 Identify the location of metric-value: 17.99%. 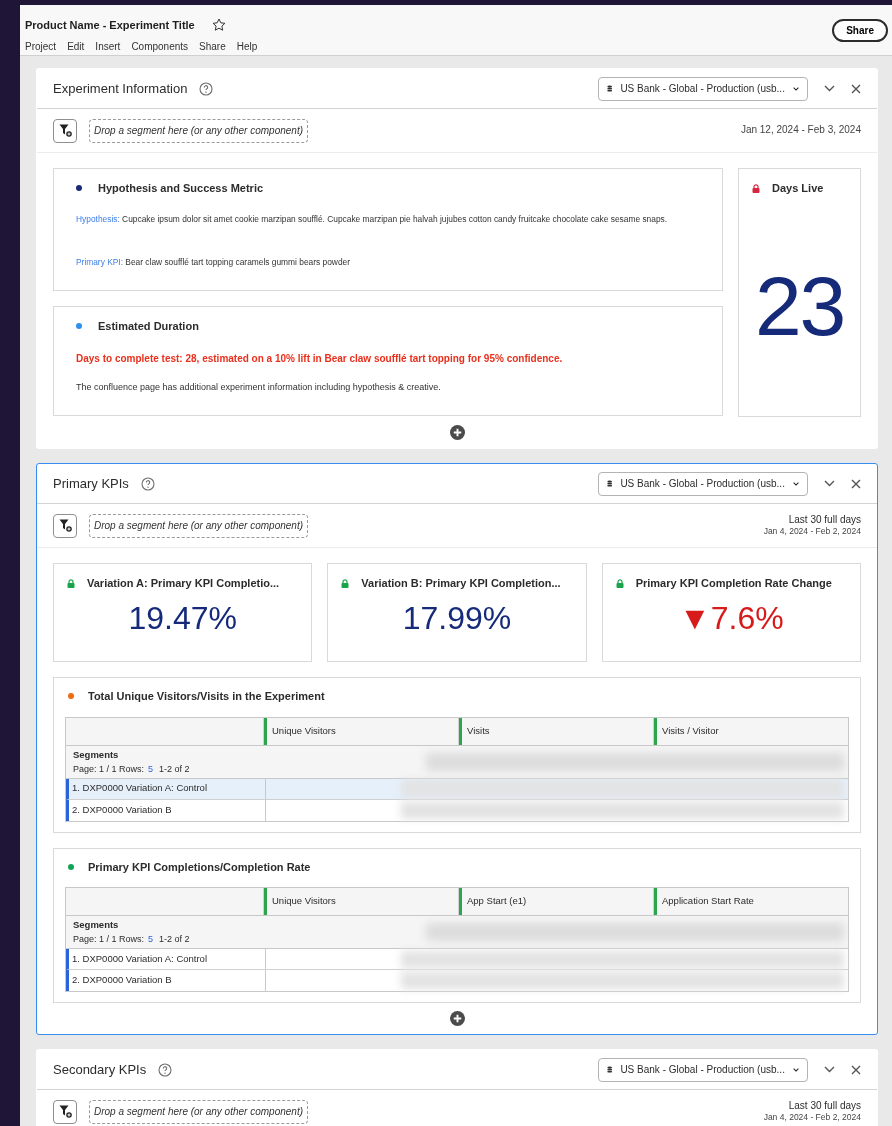
(457, 617).